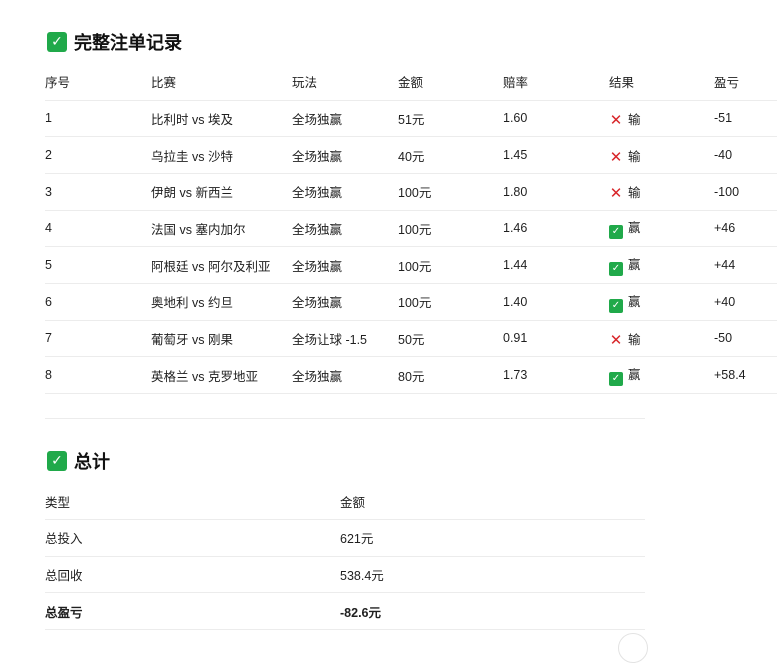  What do you see at coordinates (48, 301) in the screenshot?
I see `bet-no: 6` at bounding box center [48, 301].